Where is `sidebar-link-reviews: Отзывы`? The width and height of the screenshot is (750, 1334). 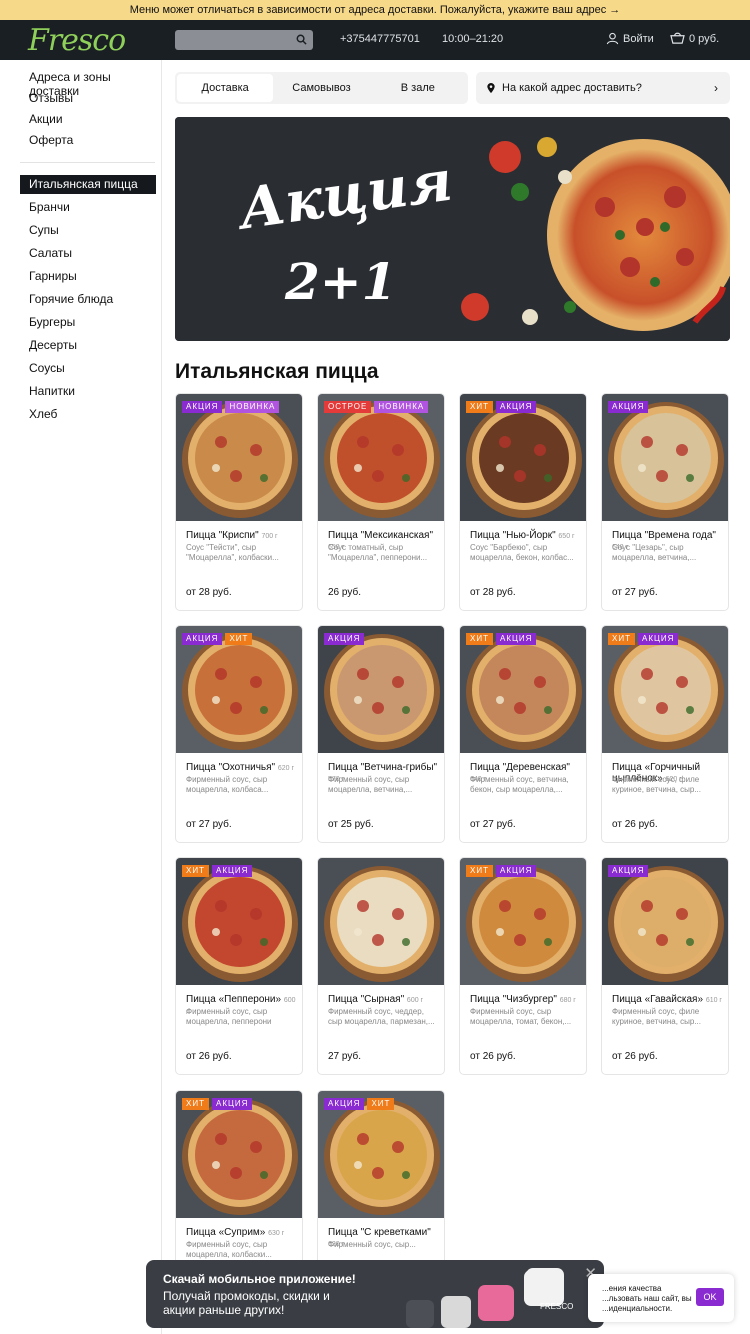 sidebar-link-reviews: Отзывы is located at coordinates (90, 101).